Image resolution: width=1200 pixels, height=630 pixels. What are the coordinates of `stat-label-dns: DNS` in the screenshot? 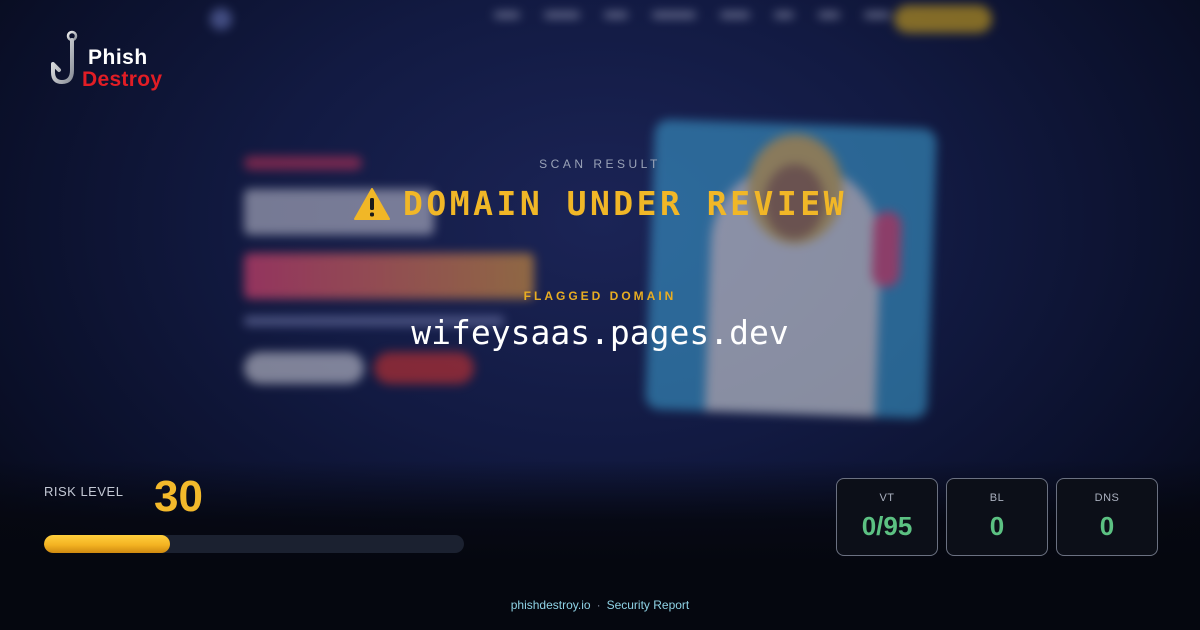 It's located at (1107, 498).